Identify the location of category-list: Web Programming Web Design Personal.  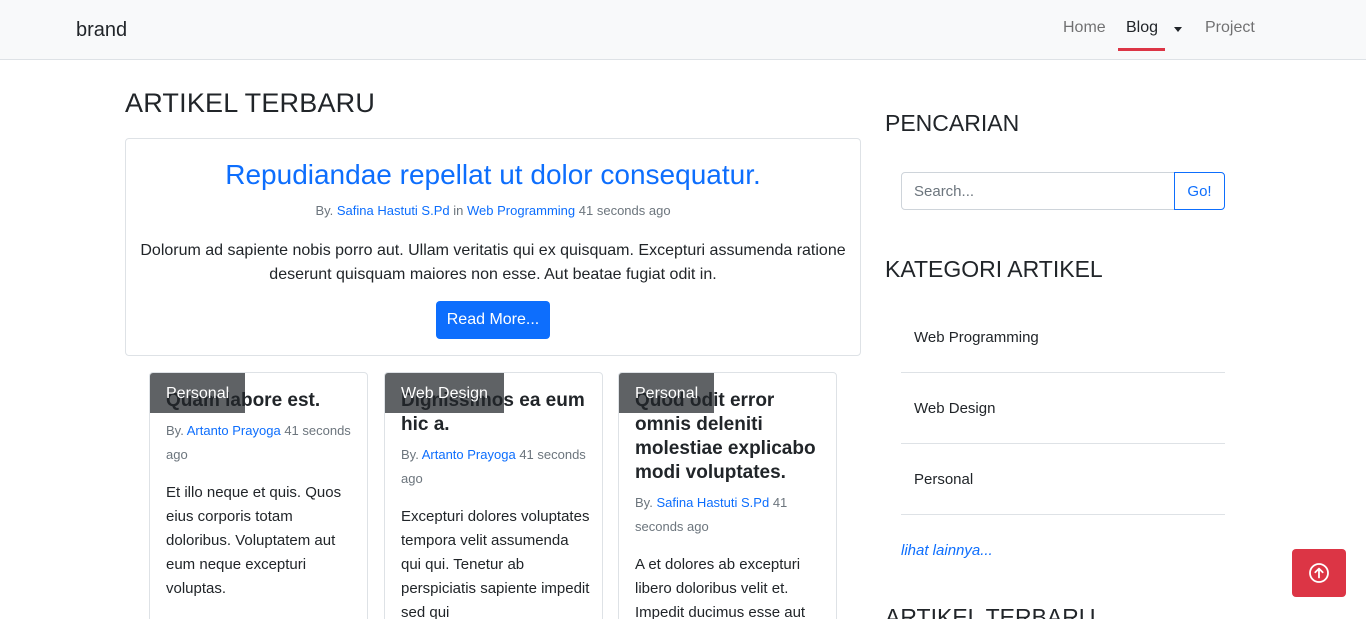
(1063, 408).